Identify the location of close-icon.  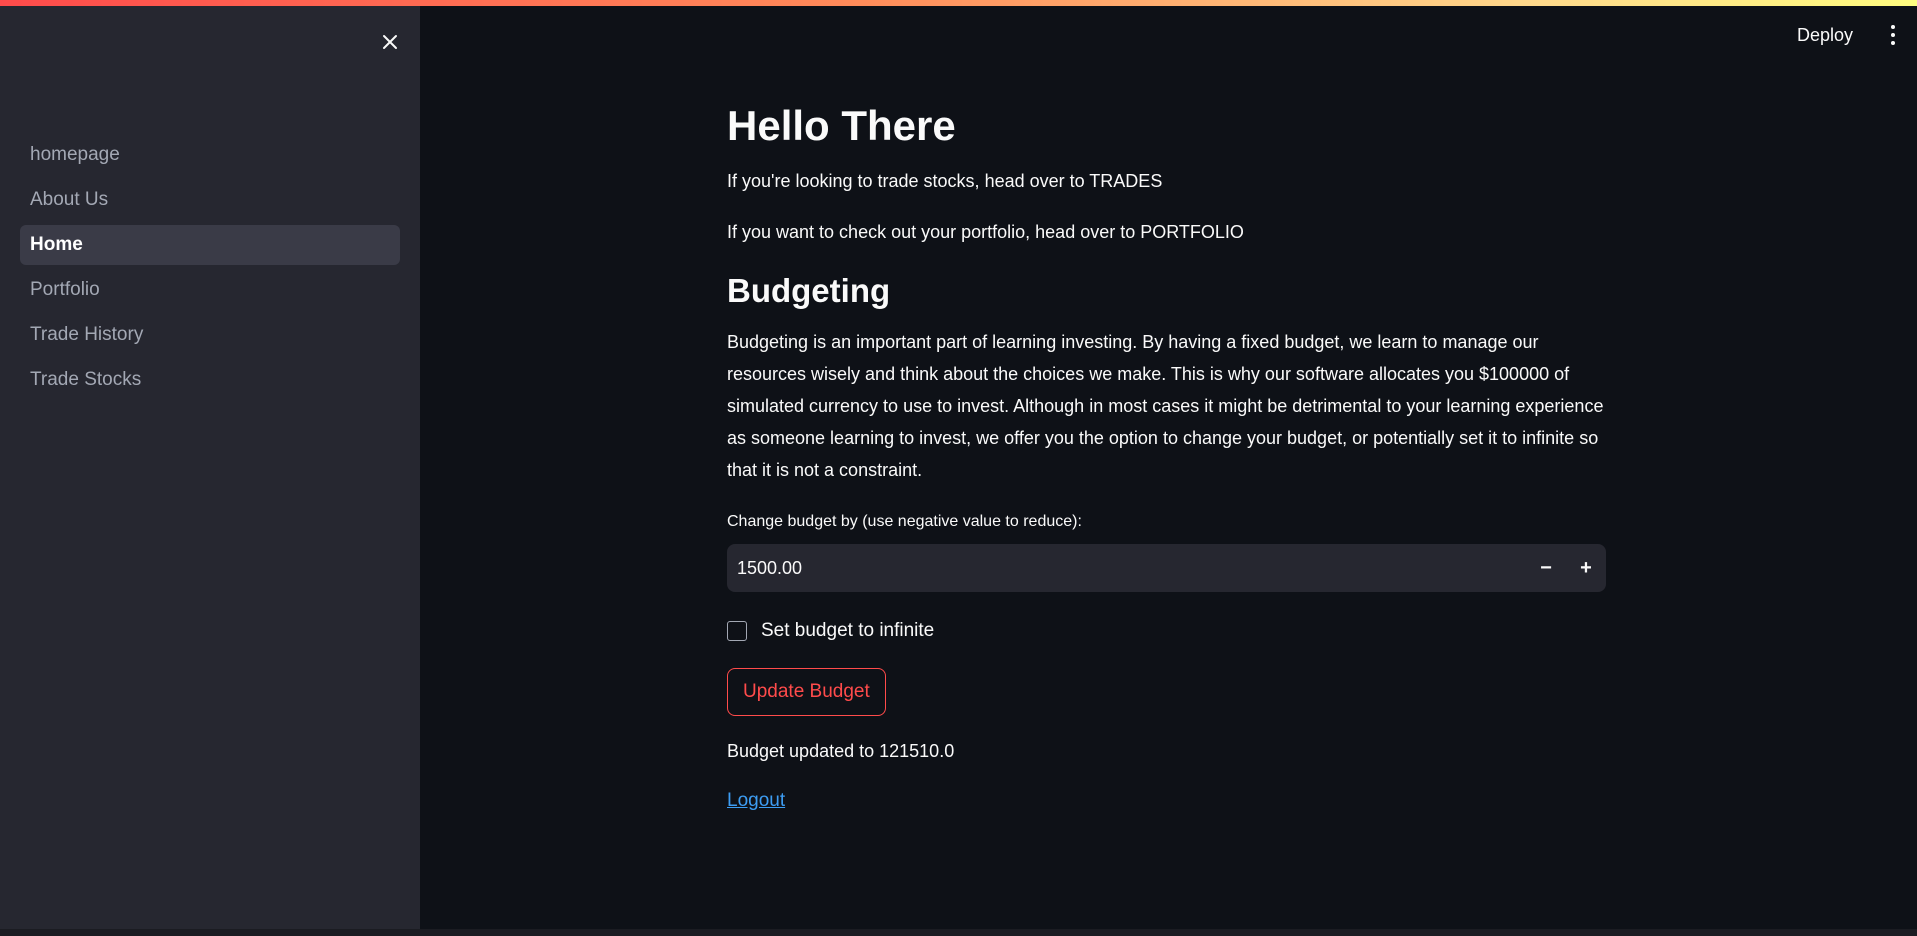
(390, 42).